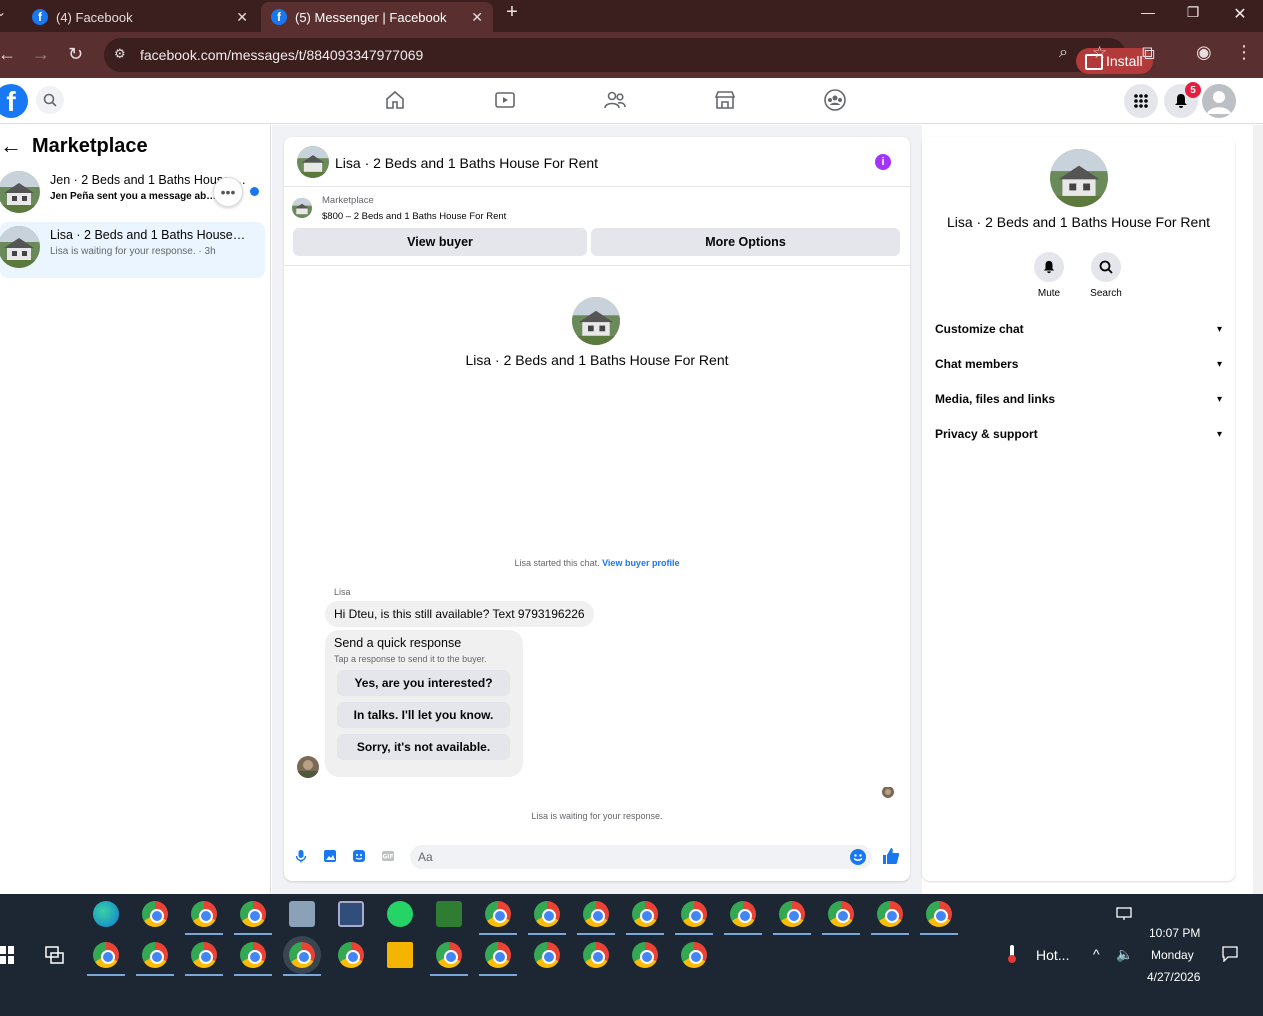 The height and width of the screenshot is (1016, 1263). Describe the element at coordinates (11, 146) in the screenshot. I see `back-arrow-icon: ←` at that location.